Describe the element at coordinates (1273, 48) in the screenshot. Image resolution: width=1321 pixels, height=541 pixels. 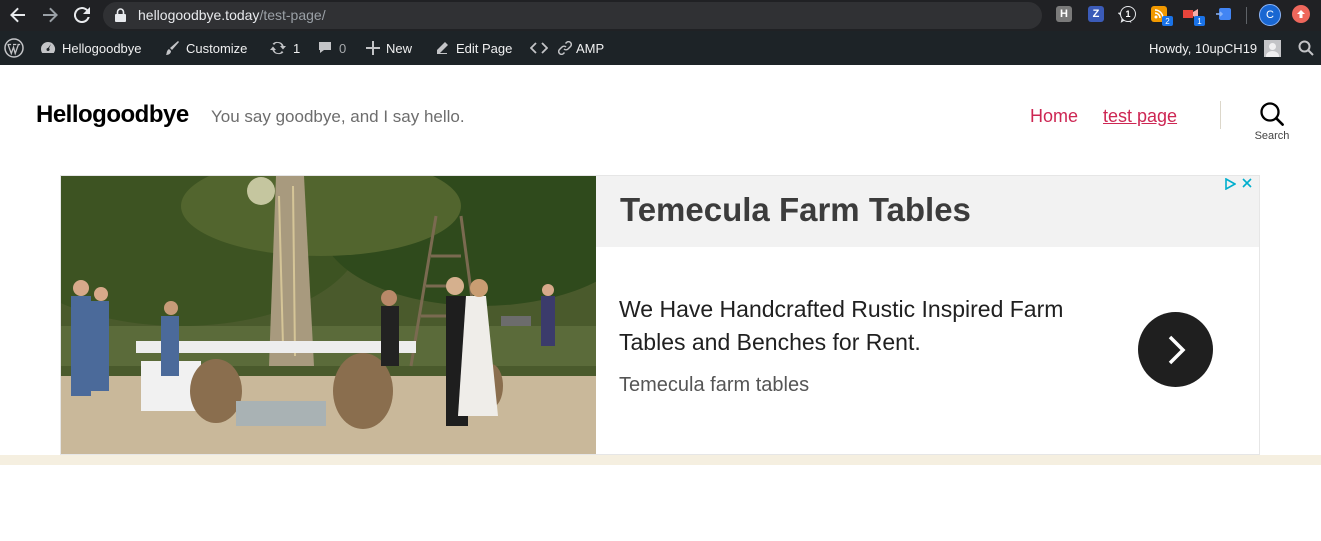
I see `user-avatar-icon` at that location.